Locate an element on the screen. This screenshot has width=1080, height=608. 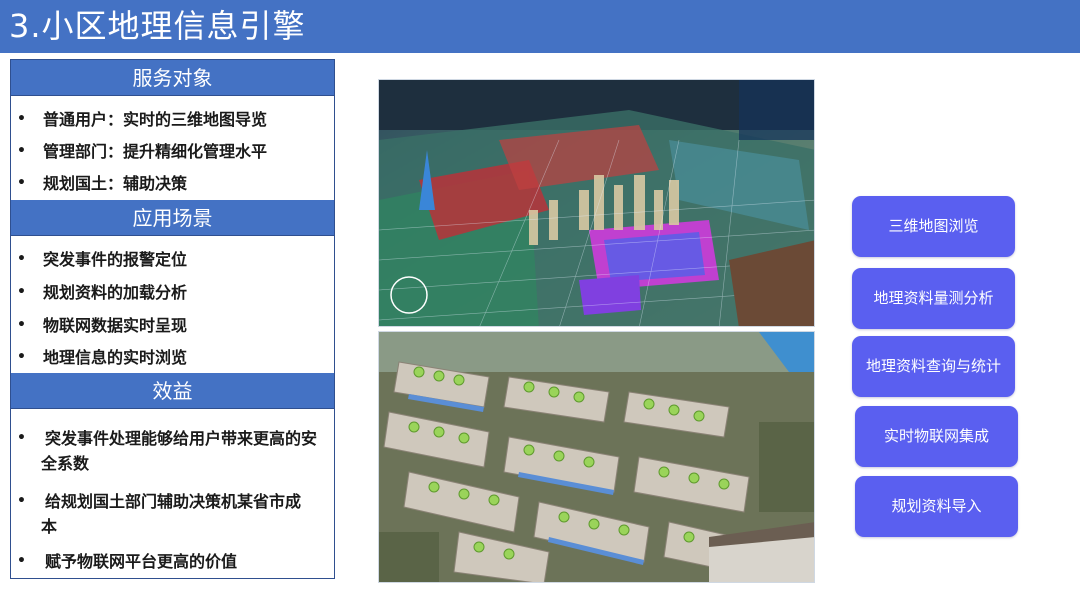
list-item-text: 物联网数据实时呈现 is located at coordinates (115, 325).